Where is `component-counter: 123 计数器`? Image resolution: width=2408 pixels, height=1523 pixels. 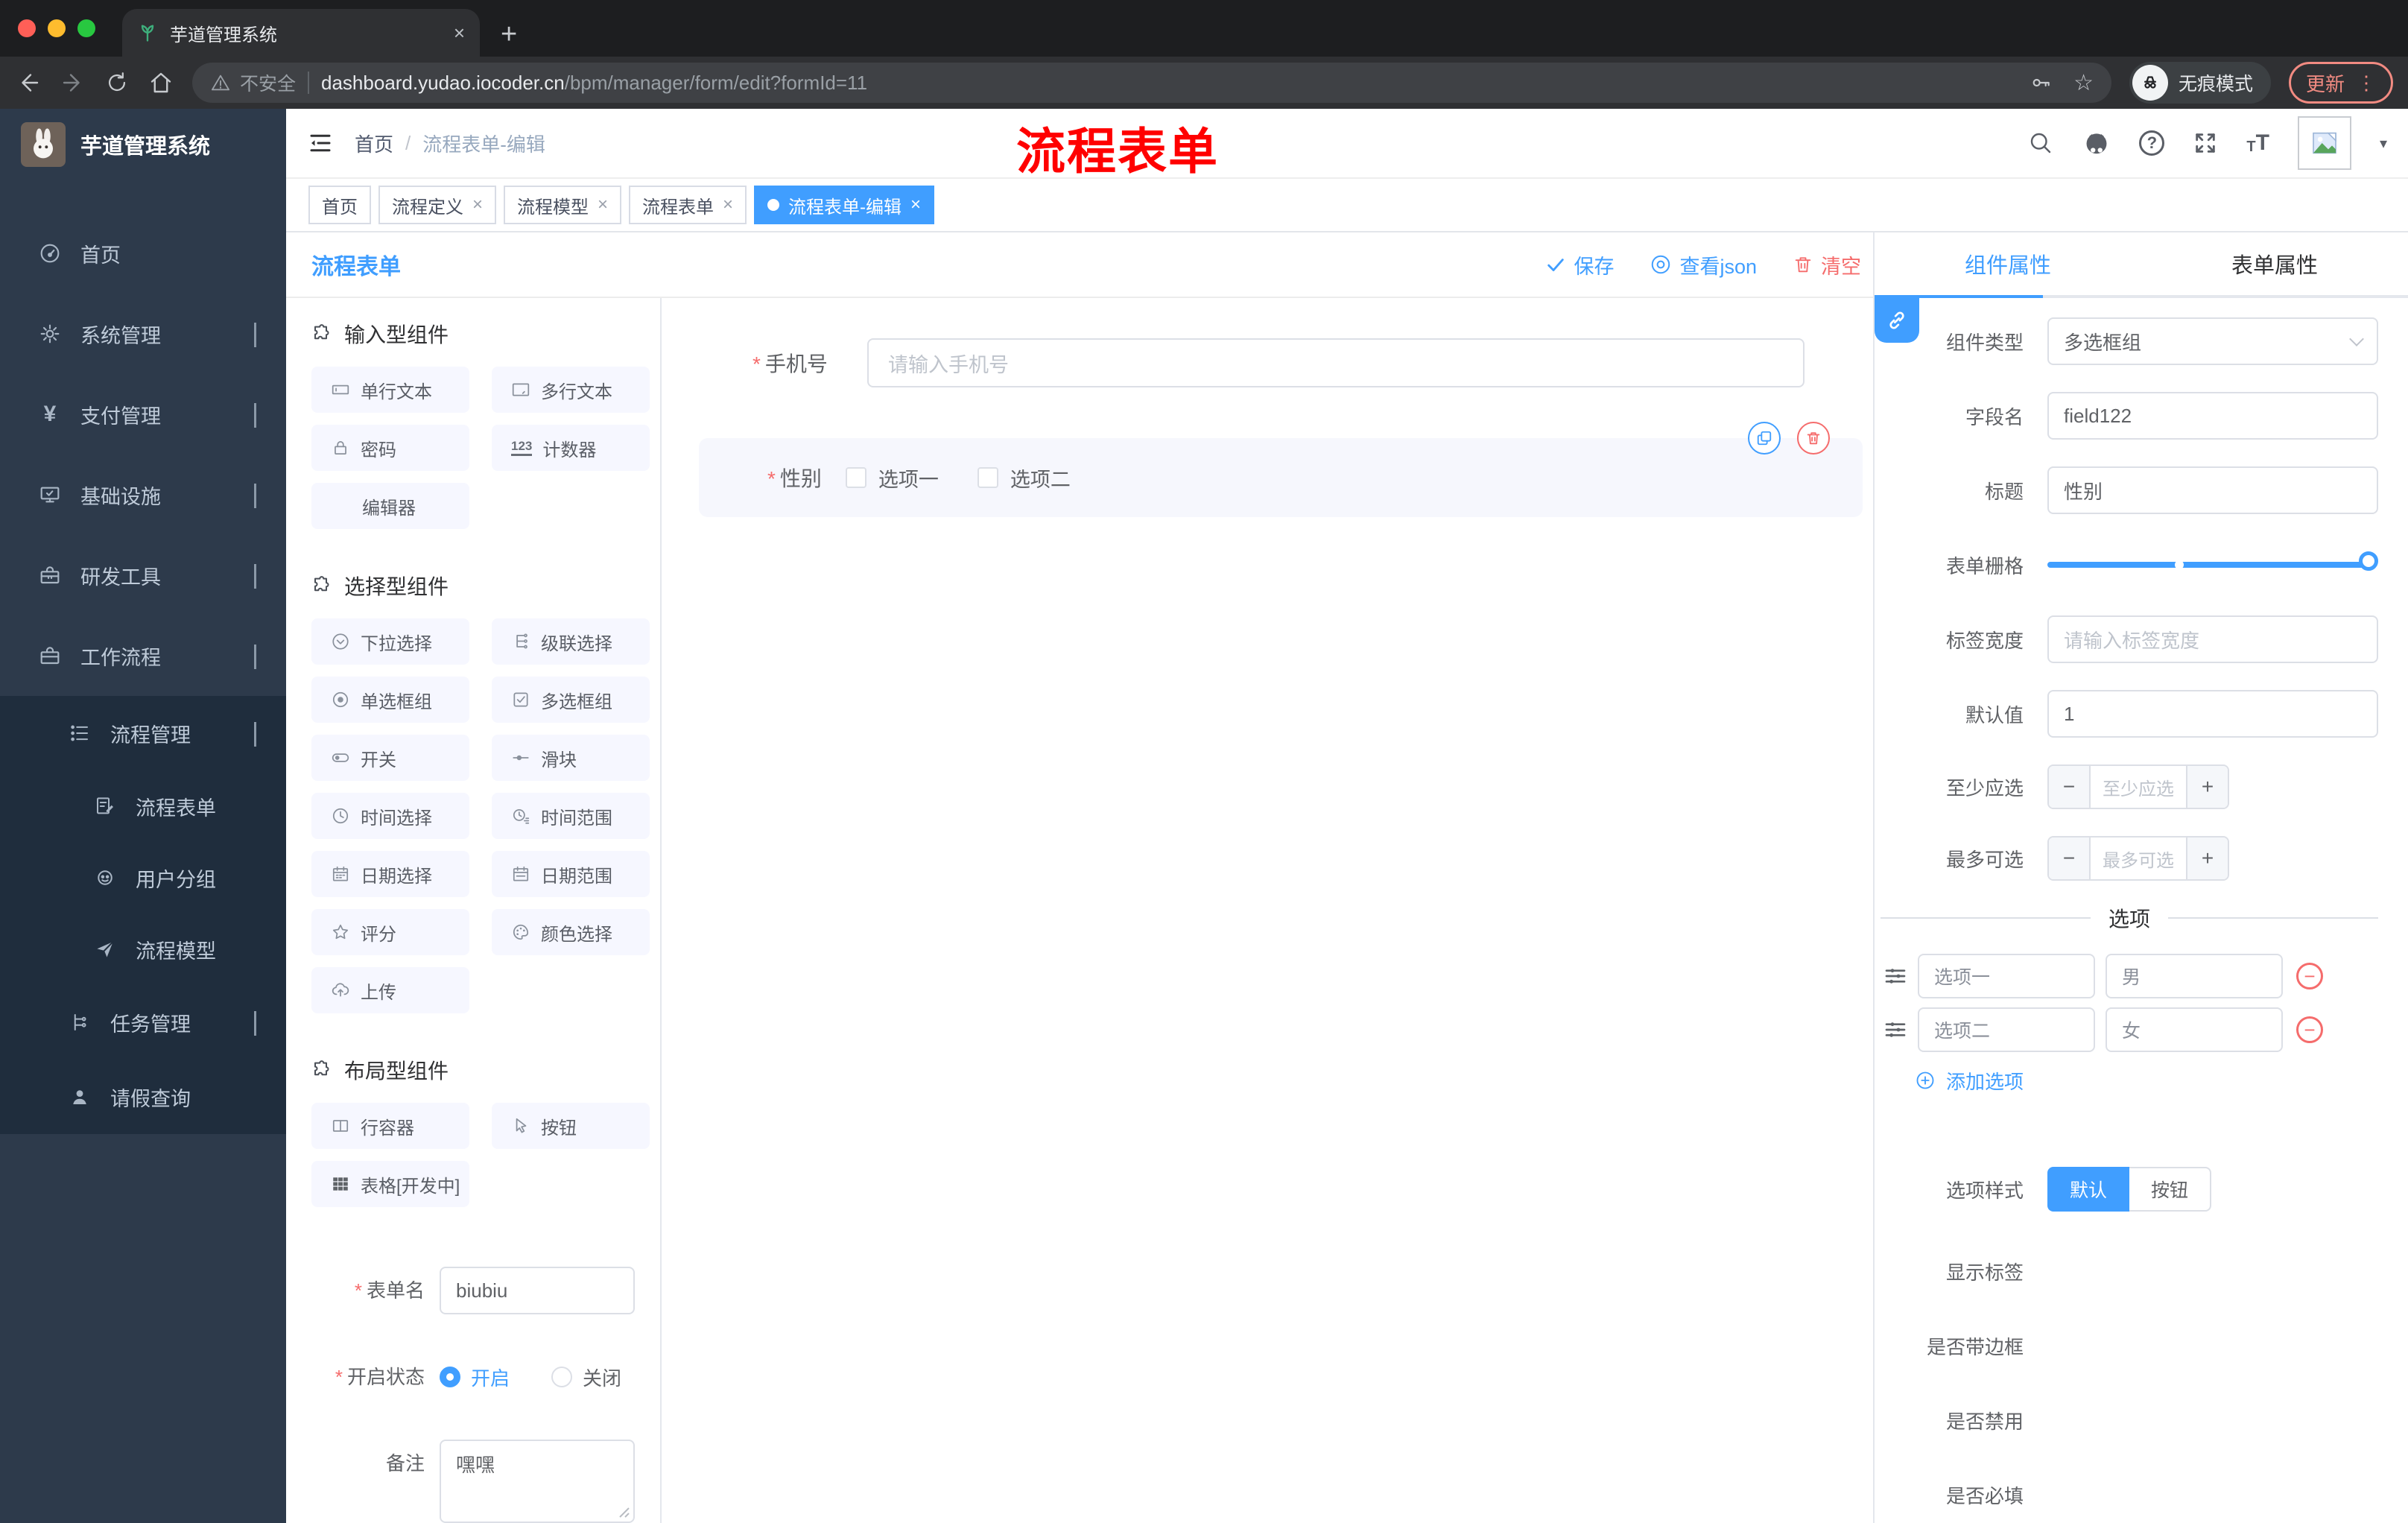 component-counter: 123 计数器 is located at coordinates (571, 448).